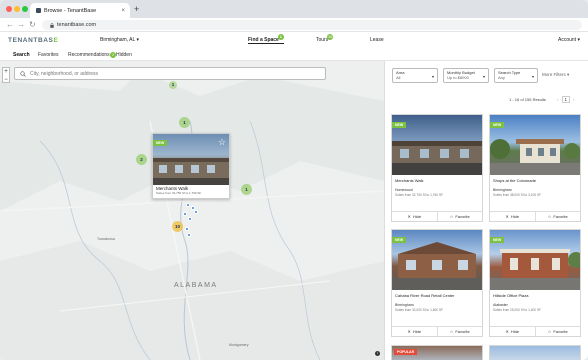 The width and height of the screenshot is (588, 360). Describe the element at coordinates (21, 24) in the screenshot. I see `forward-icon: →` at that location.